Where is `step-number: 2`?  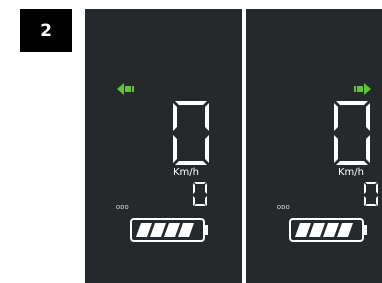 step-number: 2 is located at coordinates (46, 30).